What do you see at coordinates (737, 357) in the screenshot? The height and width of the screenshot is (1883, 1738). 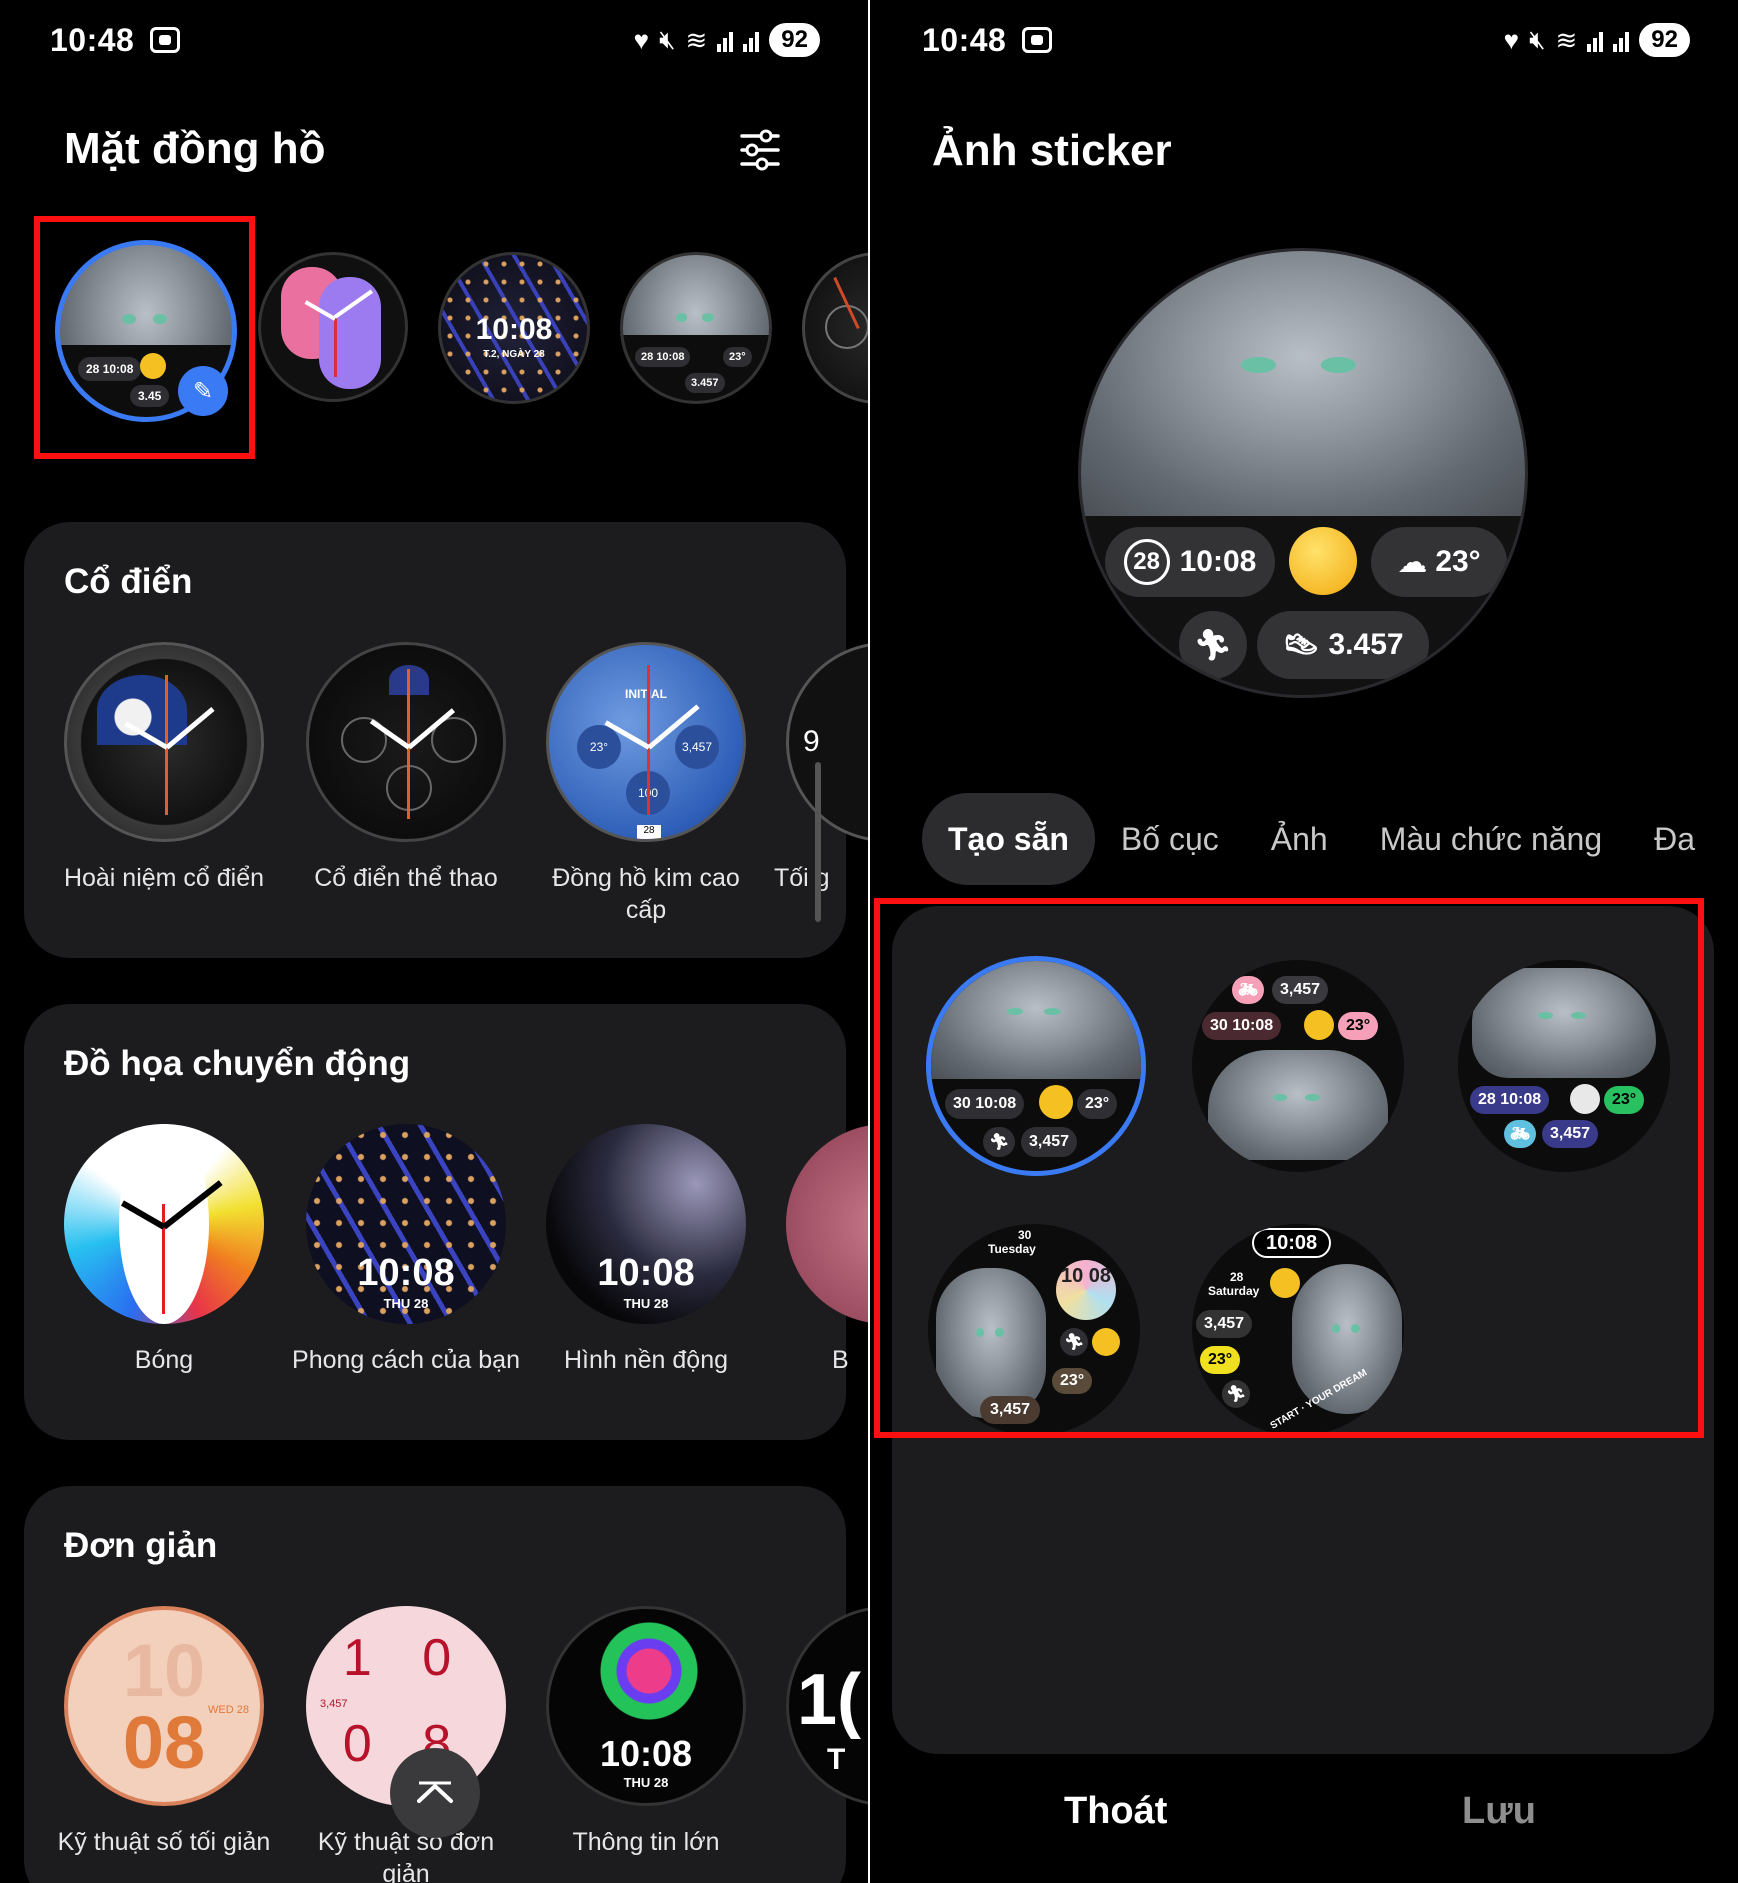 I see `face-chip-temp: 23°` at bounding box center [737, 357].